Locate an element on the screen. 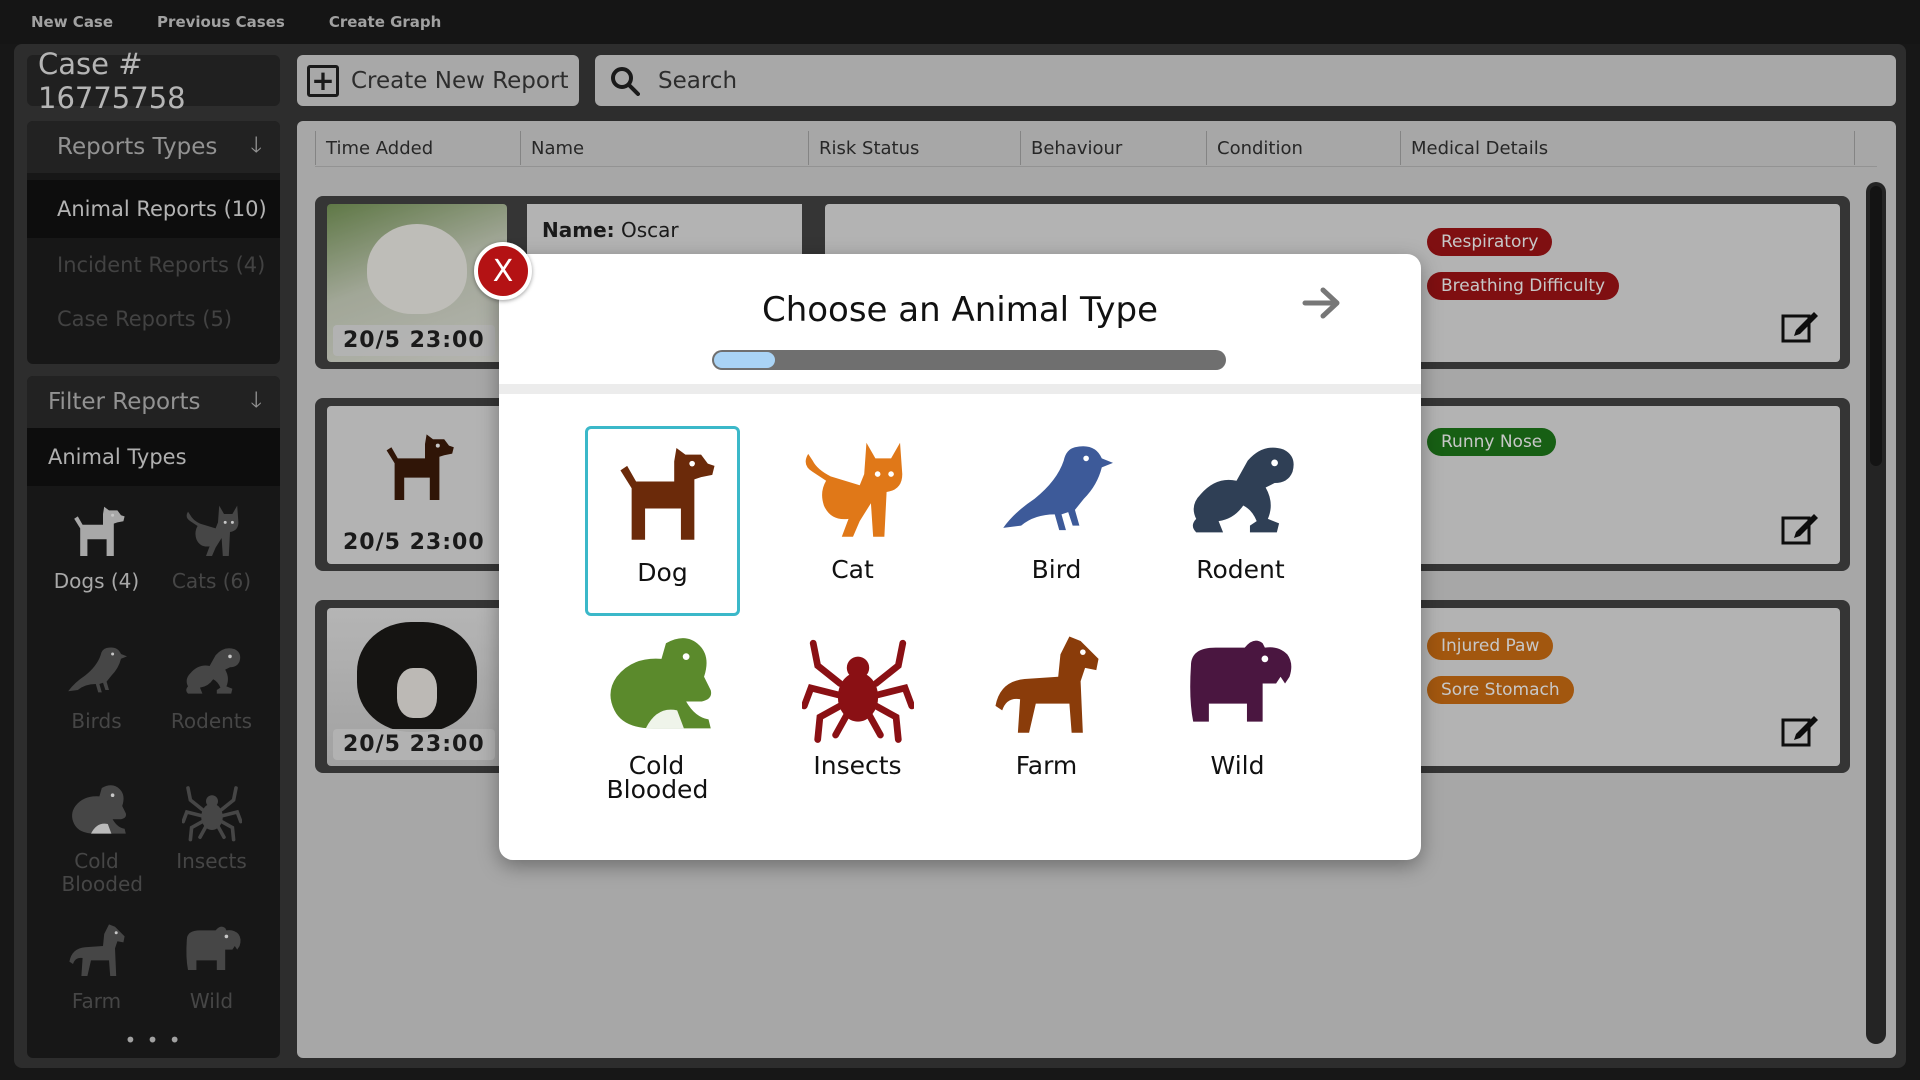  choice-bird: Bird is located at coordinates (1056, 521).